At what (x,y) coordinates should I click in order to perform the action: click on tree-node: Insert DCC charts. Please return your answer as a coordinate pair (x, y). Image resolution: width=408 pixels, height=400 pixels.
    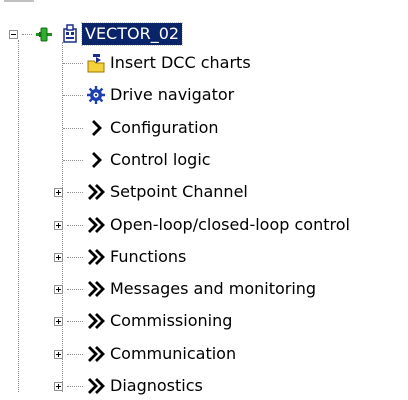
    Looking at the image, I should click on (168, 63).